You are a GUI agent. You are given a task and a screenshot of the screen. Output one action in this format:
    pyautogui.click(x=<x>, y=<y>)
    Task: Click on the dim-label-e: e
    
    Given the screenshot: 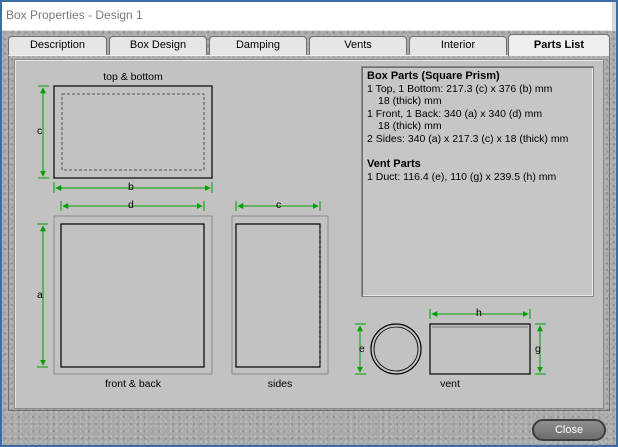 What is the action you would take?
    pyautogui.click(x=362, y=349)
    